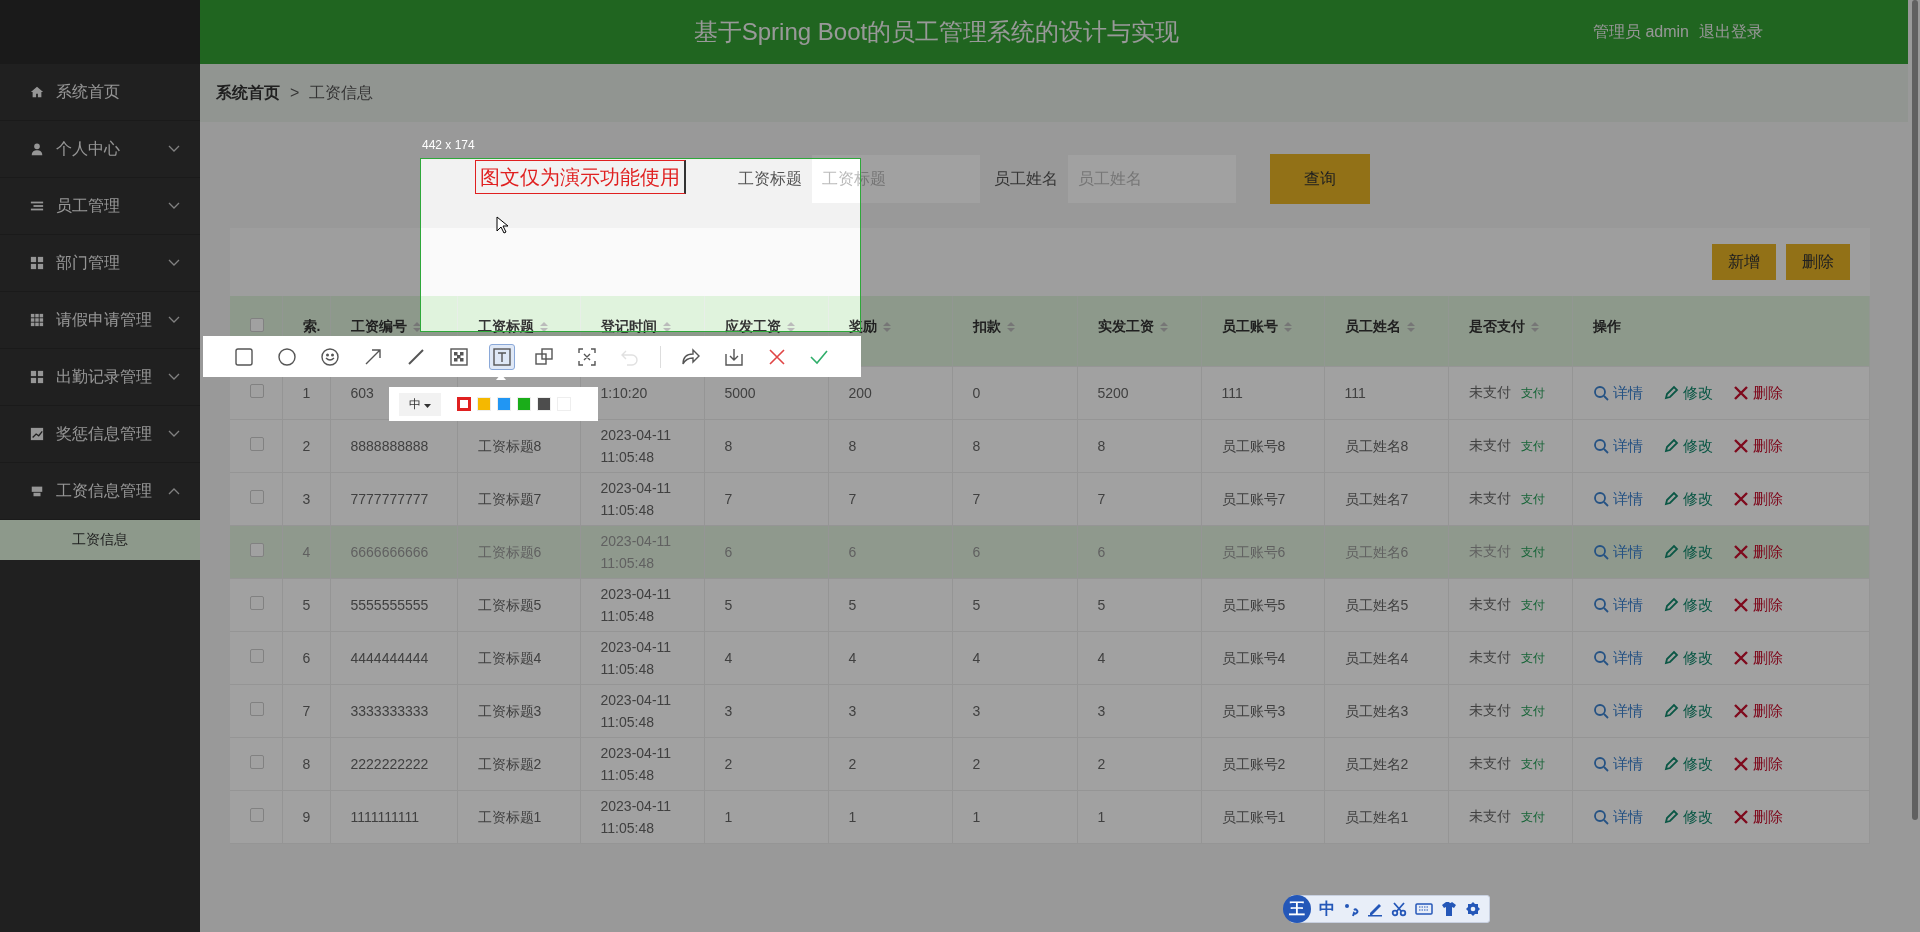 This screenshot has height=932, width=1920. I want to click on text-annotation: 图文仅为演示功能使用, so click(580, 177).